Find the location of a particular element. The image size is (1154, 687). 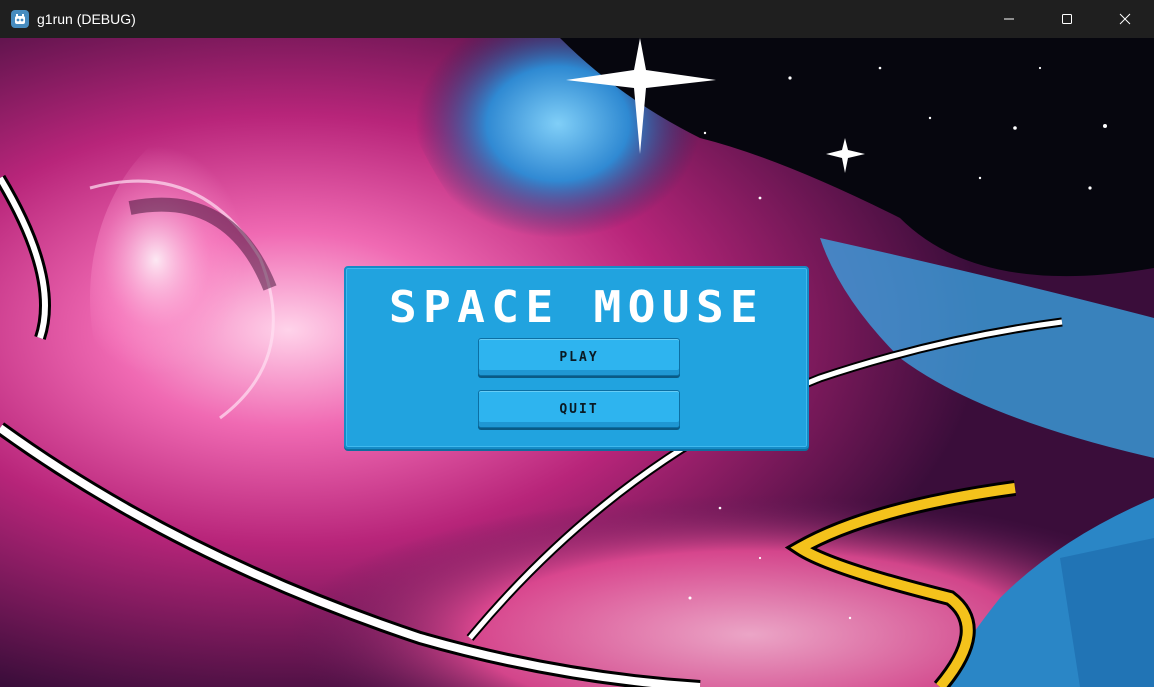

window-controls is located at coordinates (1067, 19).